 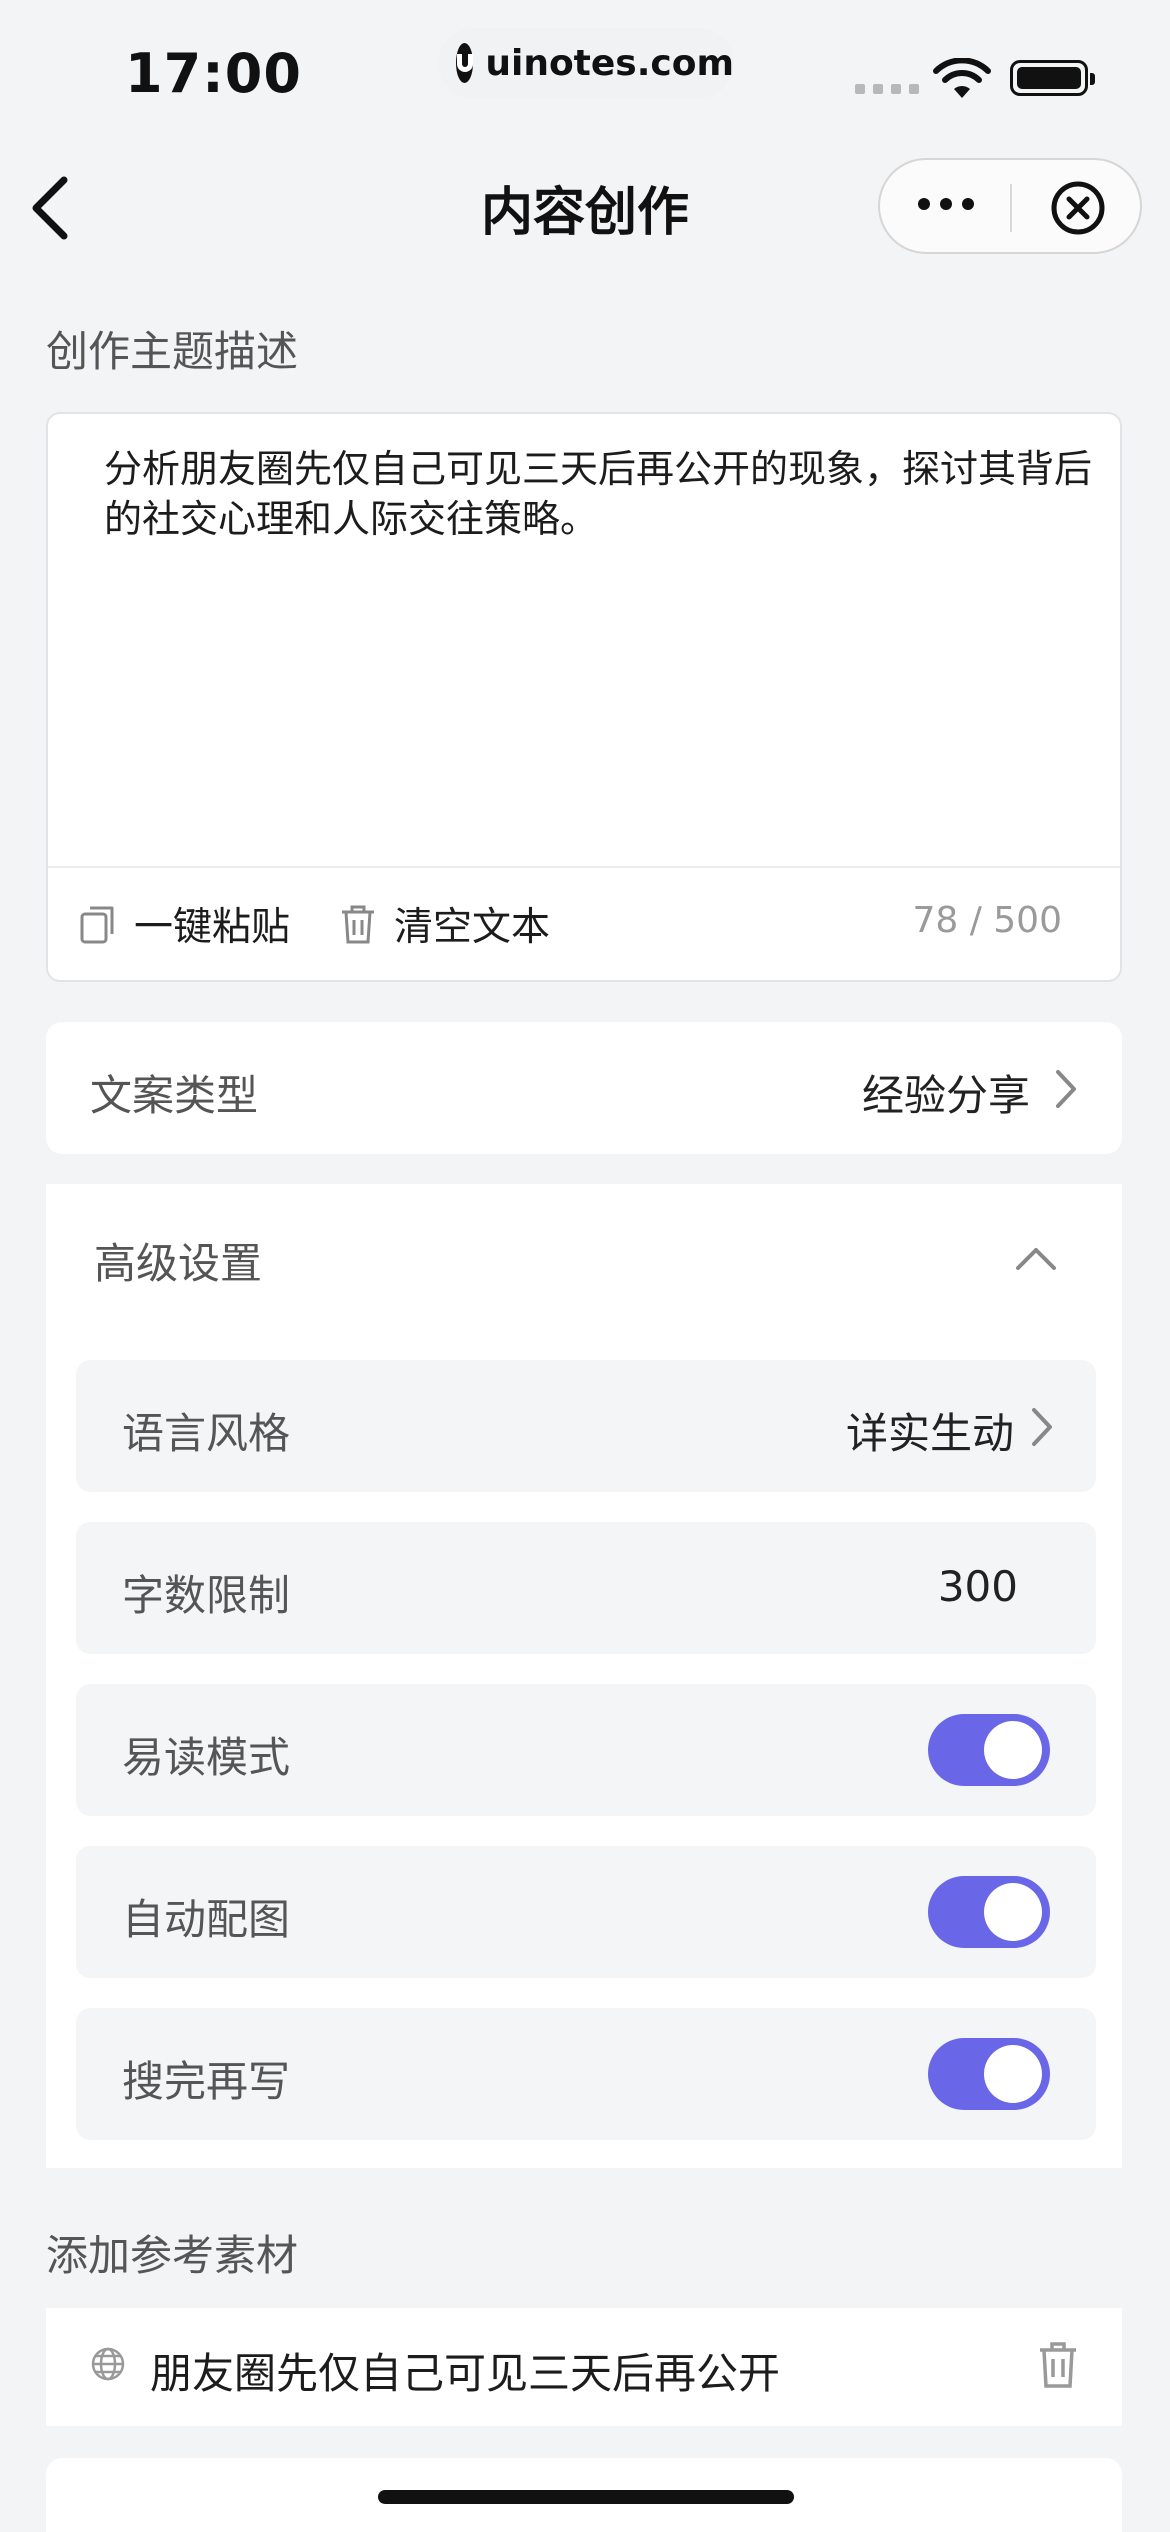 I want to click on mini-program-capsule, so click(x=1010, y=206).